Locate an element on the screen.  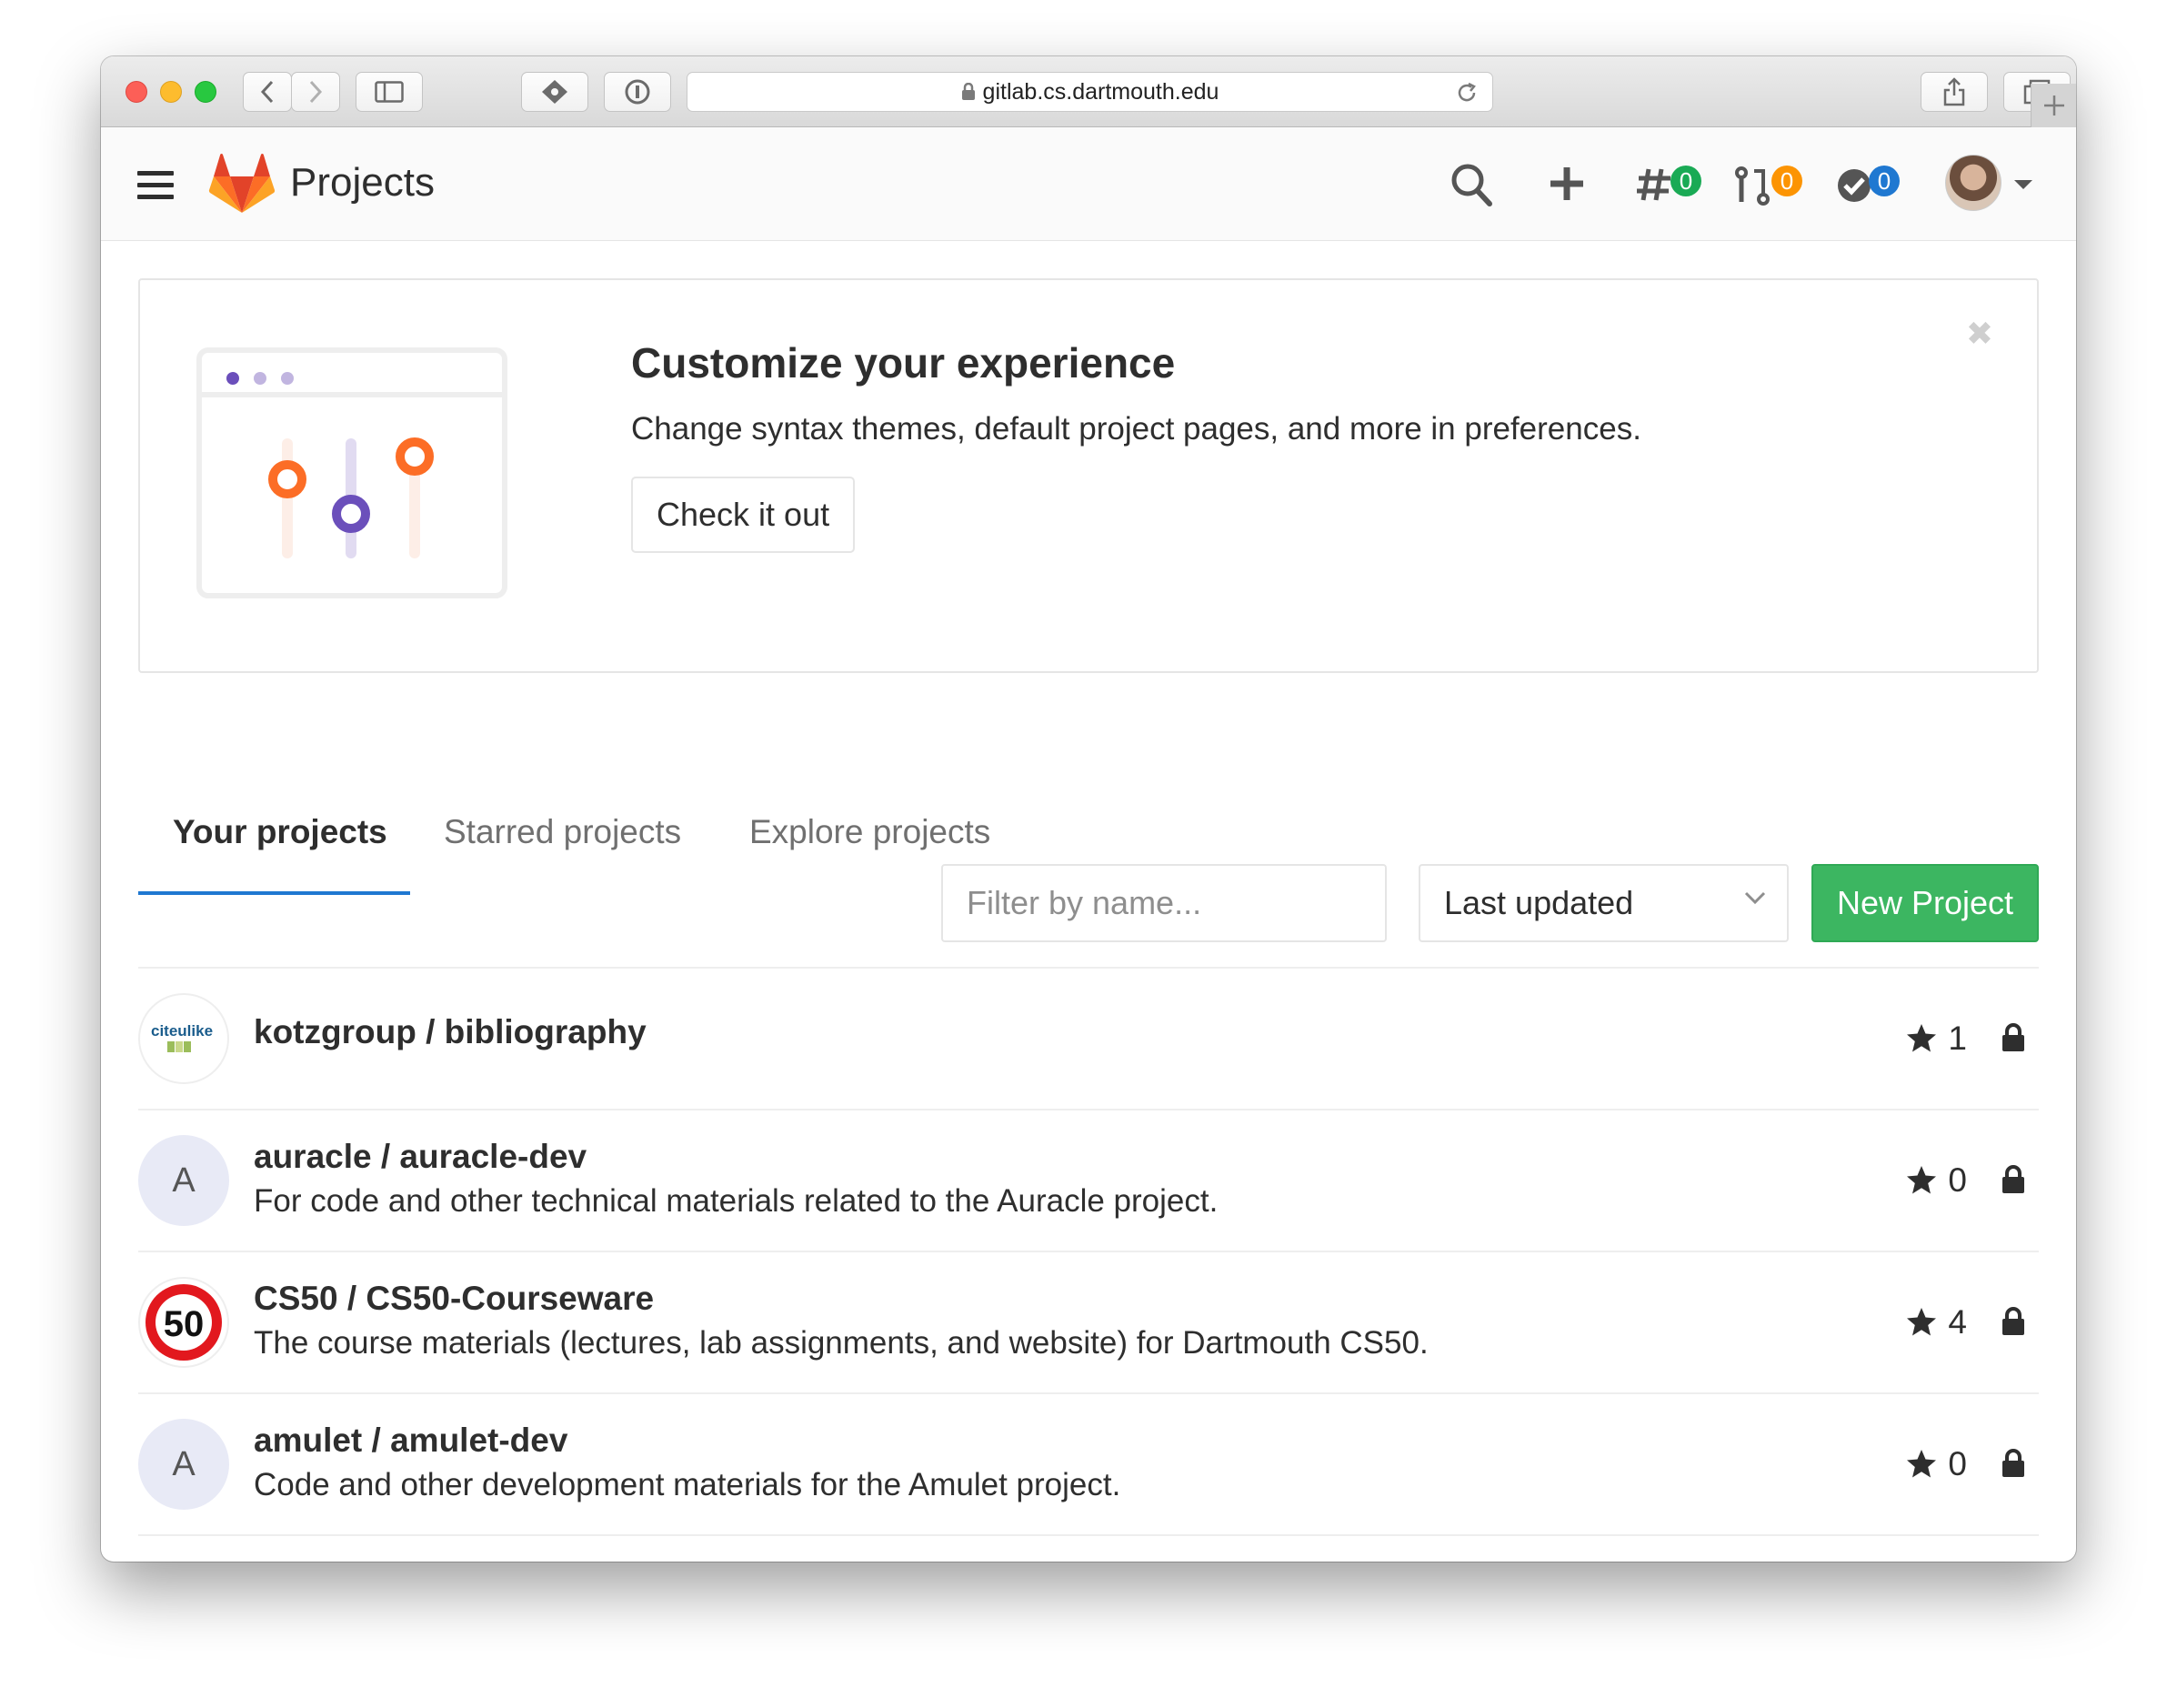
project-name-link: amulet / amulet-dev is located at coordinates (410, 1441).